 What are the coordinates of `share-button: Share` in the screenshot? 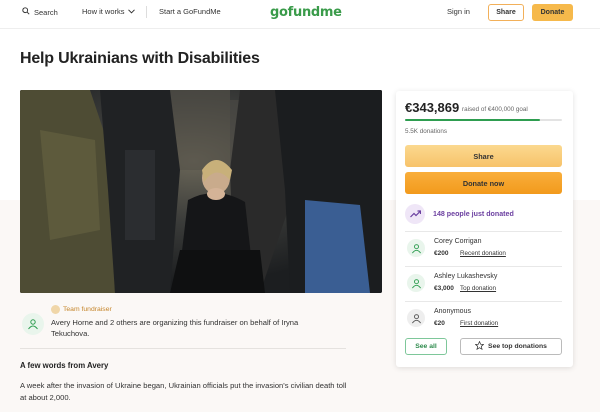 It's located at (483, 156).